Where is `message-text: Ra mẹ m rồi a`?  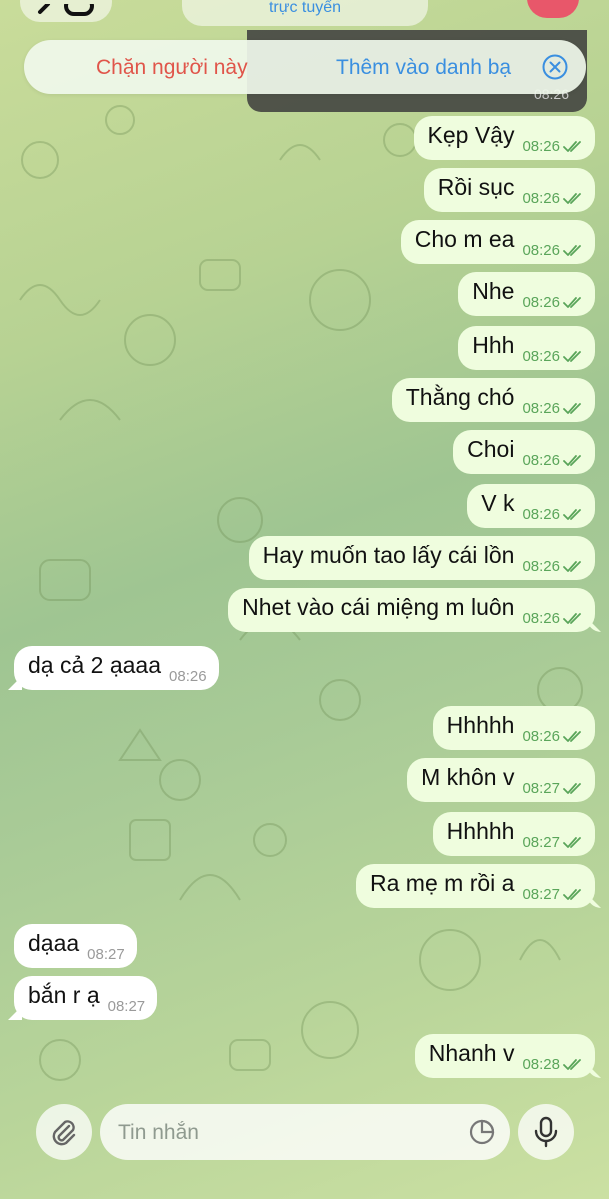
message-text: Ra mẹ m rồi a is located at coordinates (442, 882).